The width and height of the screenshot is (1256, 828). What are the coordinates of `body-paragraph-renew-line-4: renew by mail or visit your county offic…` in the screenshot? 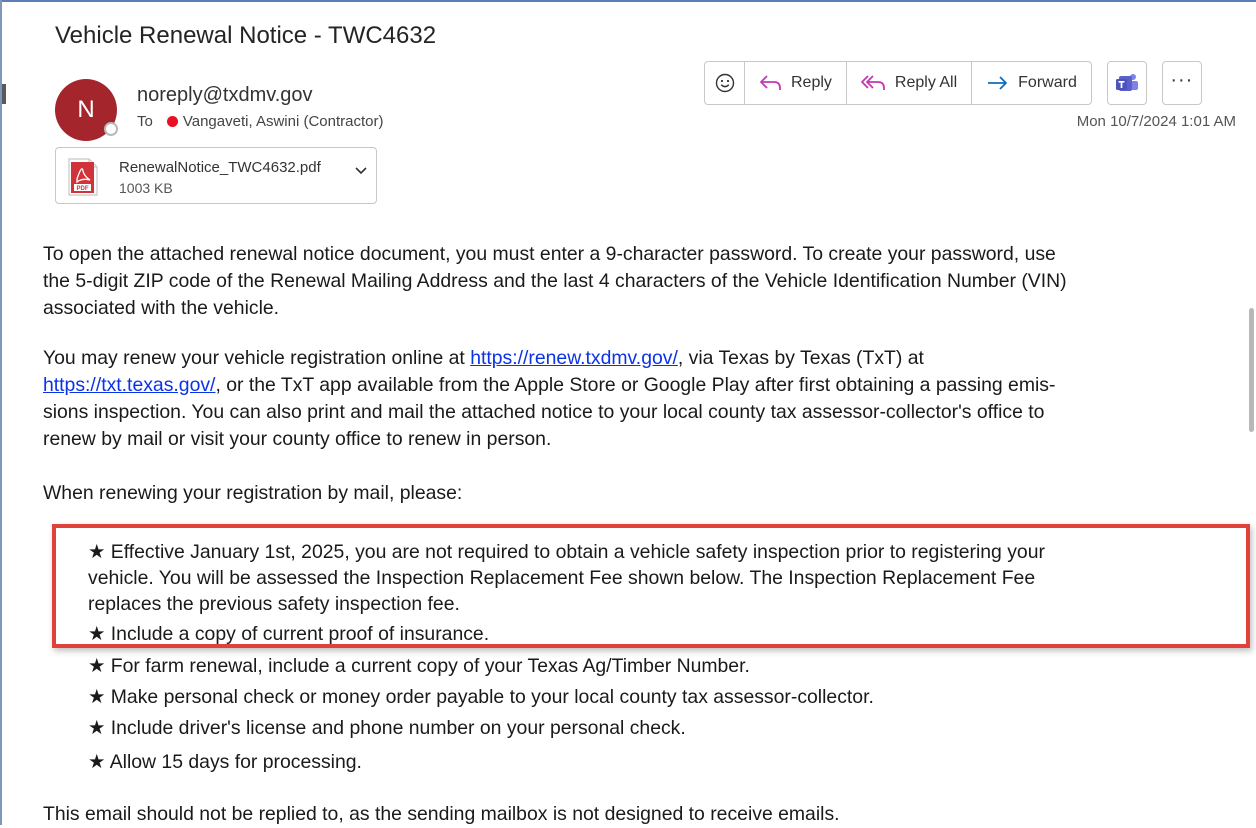 It's located at (297, 439).